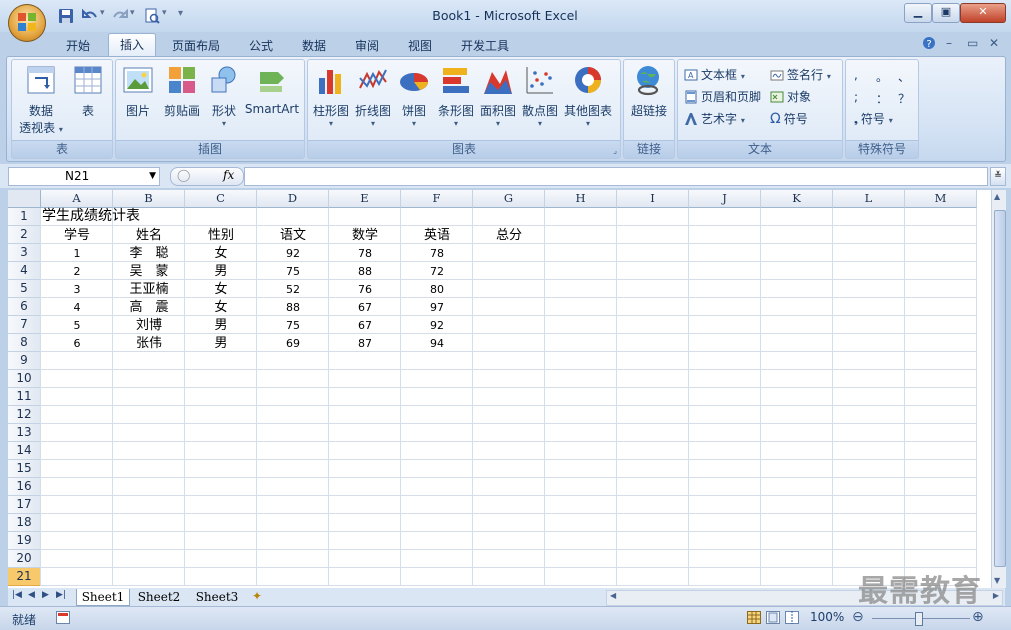 This screenshot has height=630, width=1011. Describe the element at coordinates (365, 253) in the screenshot. I see `math-score-cell: 78` at that location.